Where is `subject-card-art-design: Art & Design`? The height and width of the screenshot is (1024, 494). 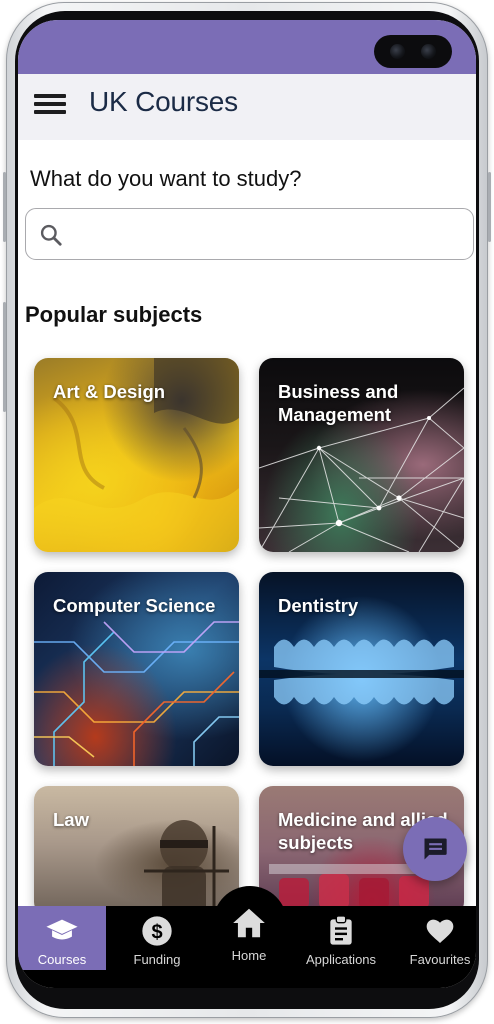
subject-card-art-design: Art & Design is located at coordinates (136, 455).